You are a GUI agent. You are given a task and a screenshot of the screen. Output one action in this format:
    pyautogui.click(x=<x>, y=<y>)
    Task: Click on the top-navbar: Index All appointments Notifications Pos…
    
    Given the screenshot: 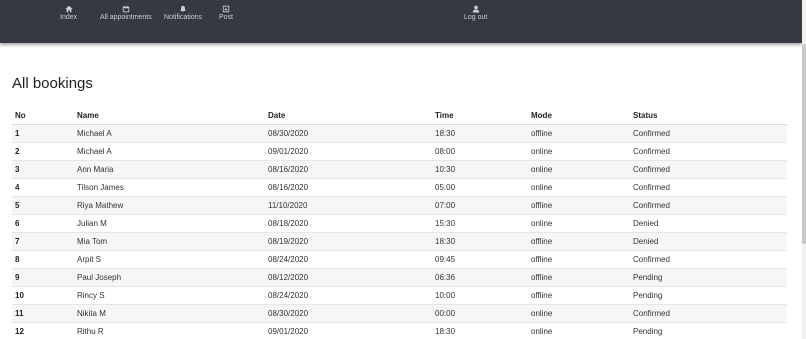 What is the action you would take?
    pyautogui.click(x=401, y=21)
    